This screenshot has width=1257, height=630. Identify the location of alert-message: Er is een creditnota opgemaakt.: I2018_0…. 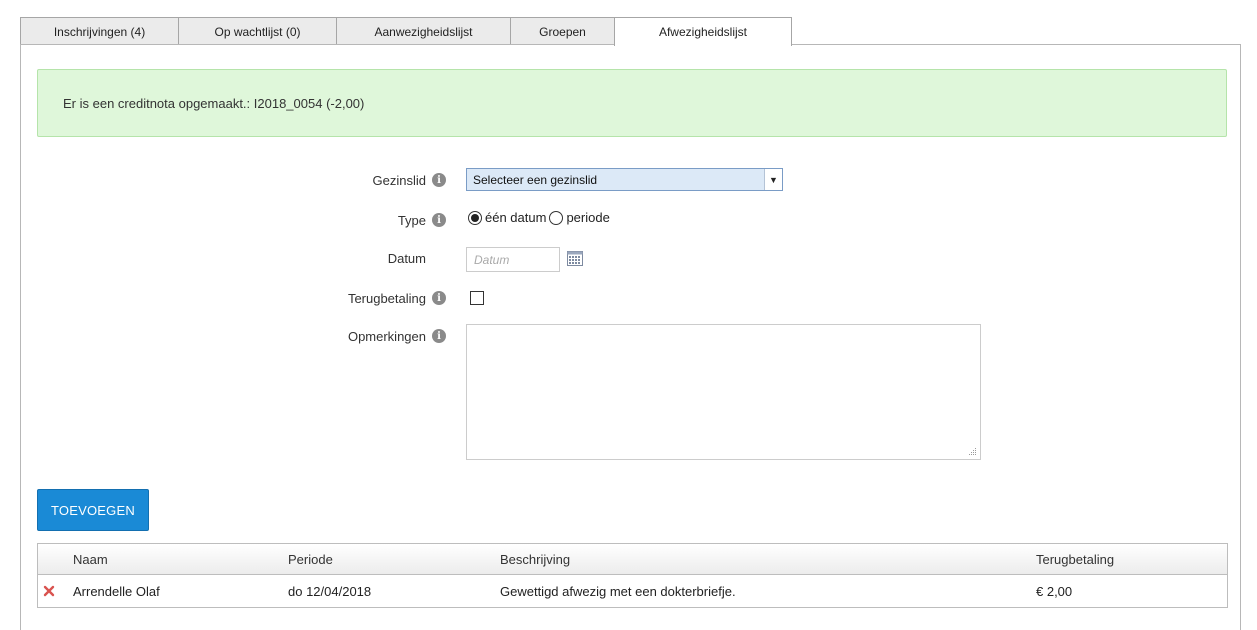
(214, 103).